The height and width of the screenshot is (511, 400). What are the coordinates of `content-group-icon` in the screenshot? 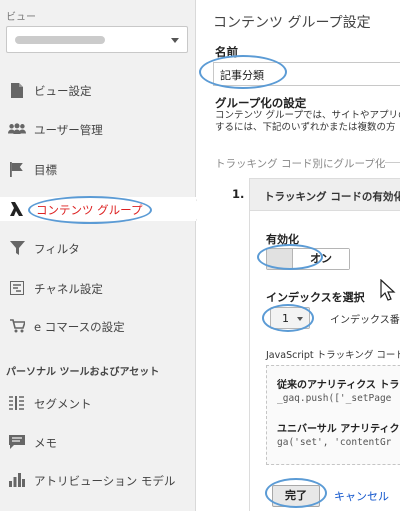 It's located at (17, 209).